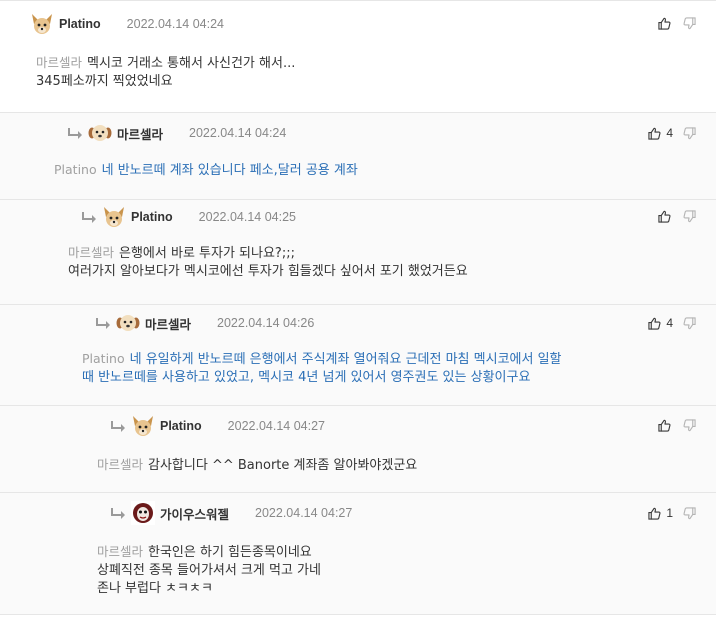 The height and width of the screenshot is (618, 716). I want to click on comment-text-line: 마르셀라 은행에서 바로 투자가 되나요?;;;, so click(268, 253).